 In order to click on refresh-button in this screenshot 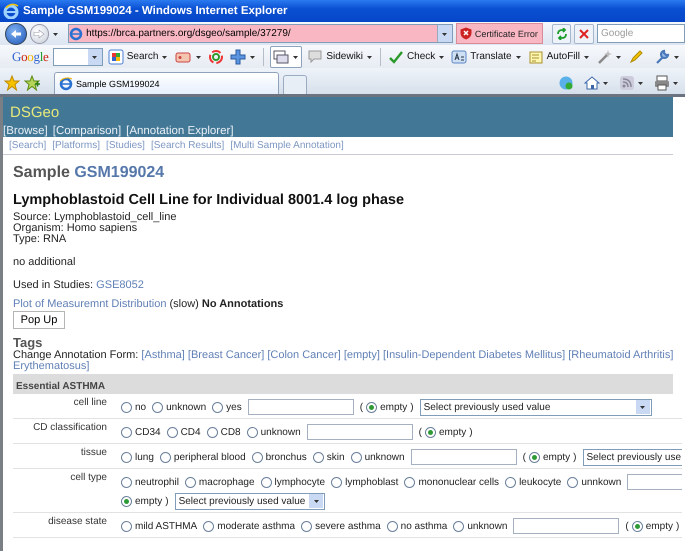, I will do `click(562, 34)`.